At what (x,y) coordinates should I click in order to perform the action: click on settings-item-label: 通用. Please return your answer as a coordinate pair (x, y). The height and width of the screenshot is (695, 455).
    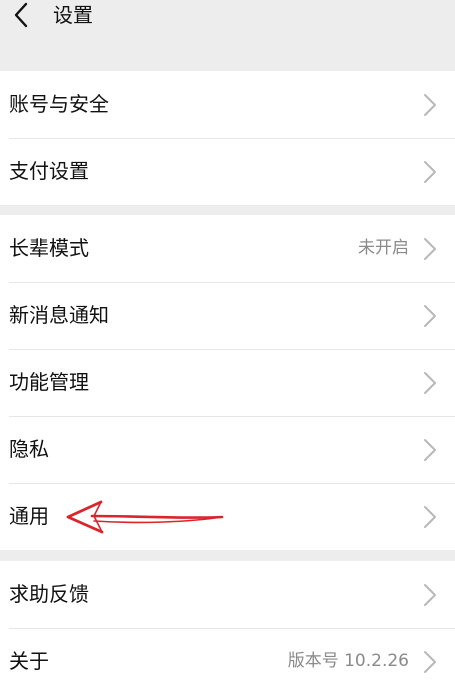
    Looking at the image, I should click on (29, 516).